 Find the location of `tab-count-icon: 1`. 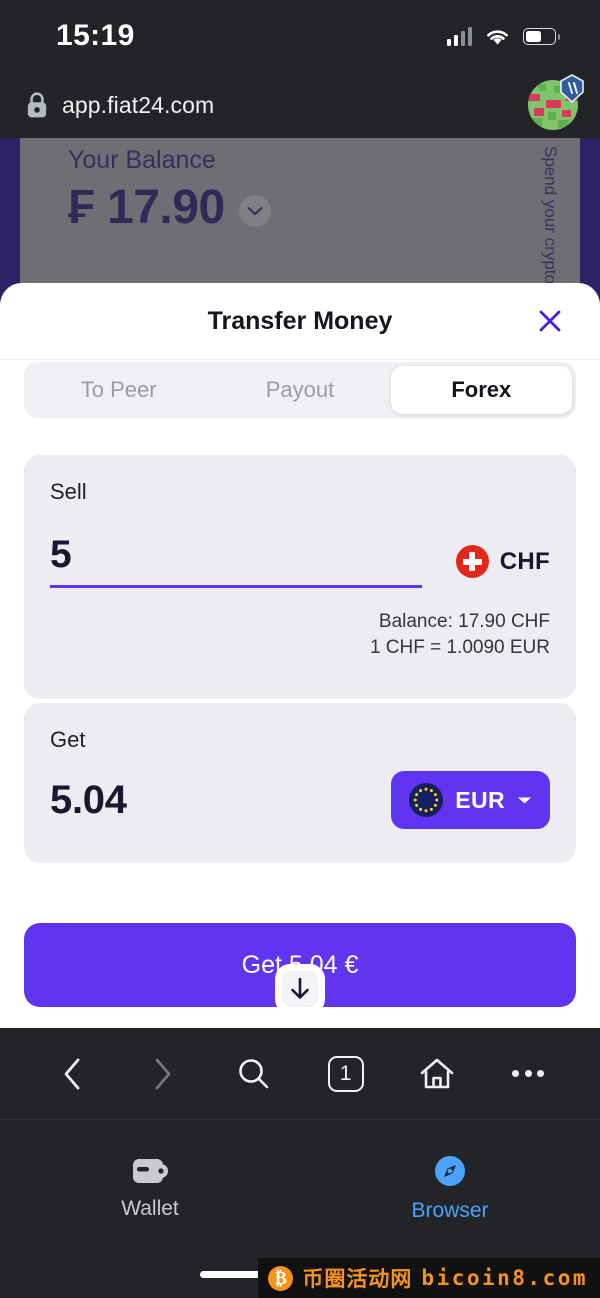

tab-count-icon: 1 is located at coordinates (345, 1073).